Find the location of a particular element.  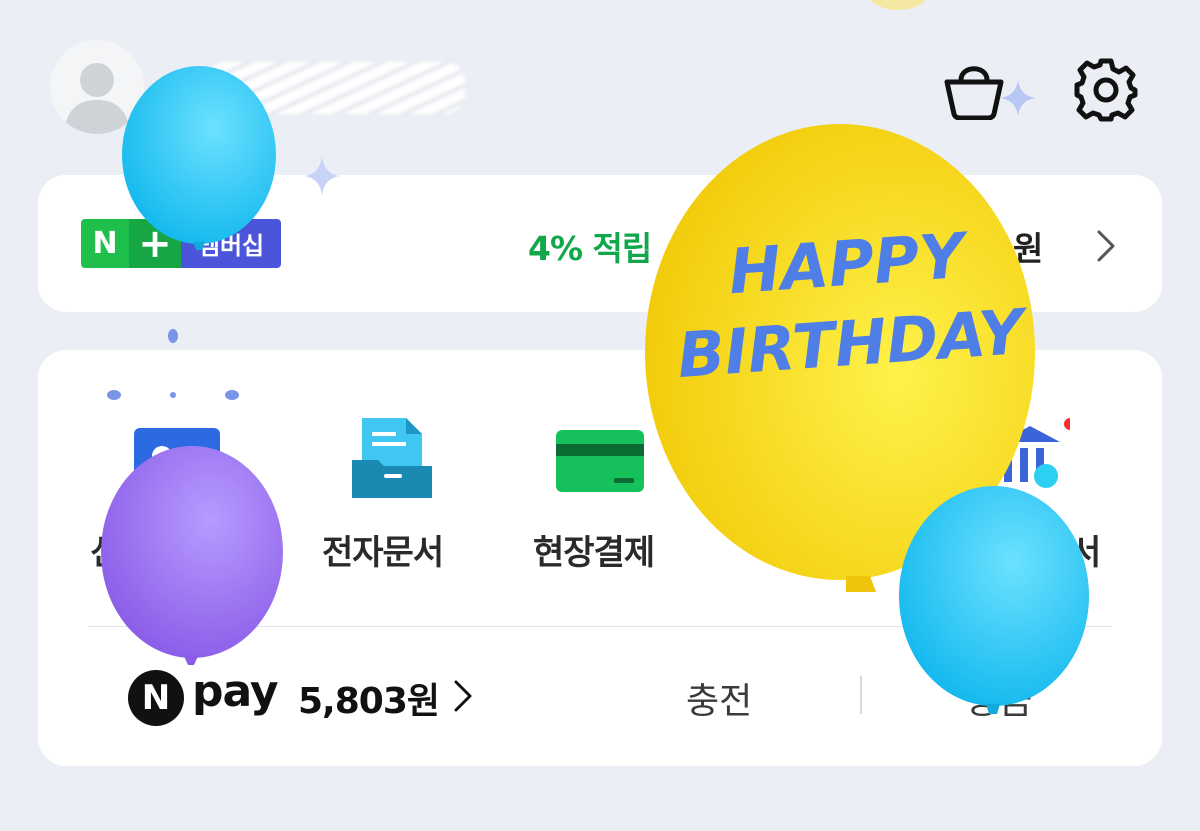

gear-icon is located at coordinates (1106, 90).